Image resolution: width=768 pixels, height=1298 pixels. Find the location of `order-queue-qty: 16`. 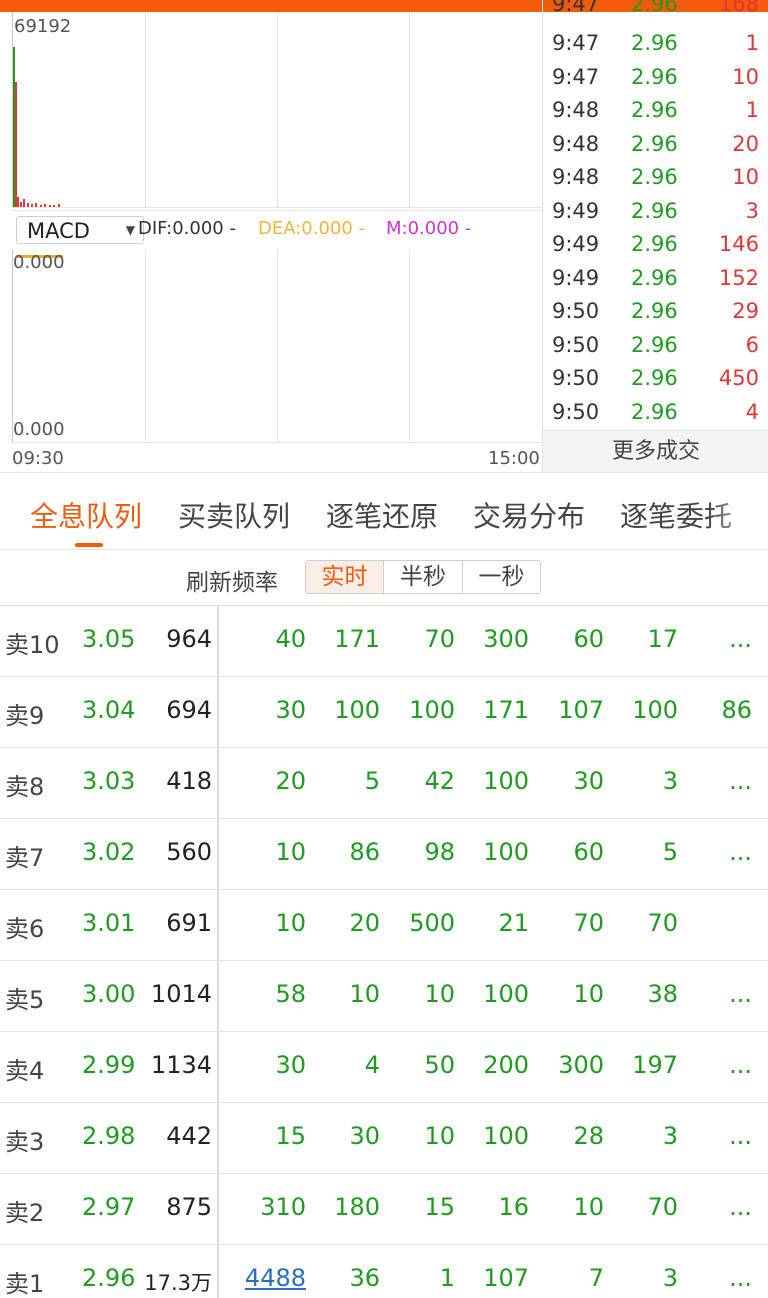

order-queue-qty: 16 is located at coordinates (513, 1207).